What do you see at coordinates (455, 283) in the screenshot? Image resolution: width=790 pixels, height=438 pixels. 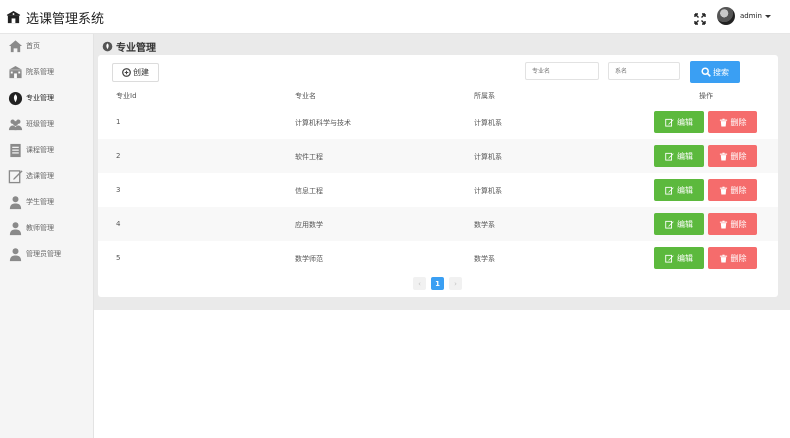 I see `next-page-button: ›` at bounding box center [455, 283].